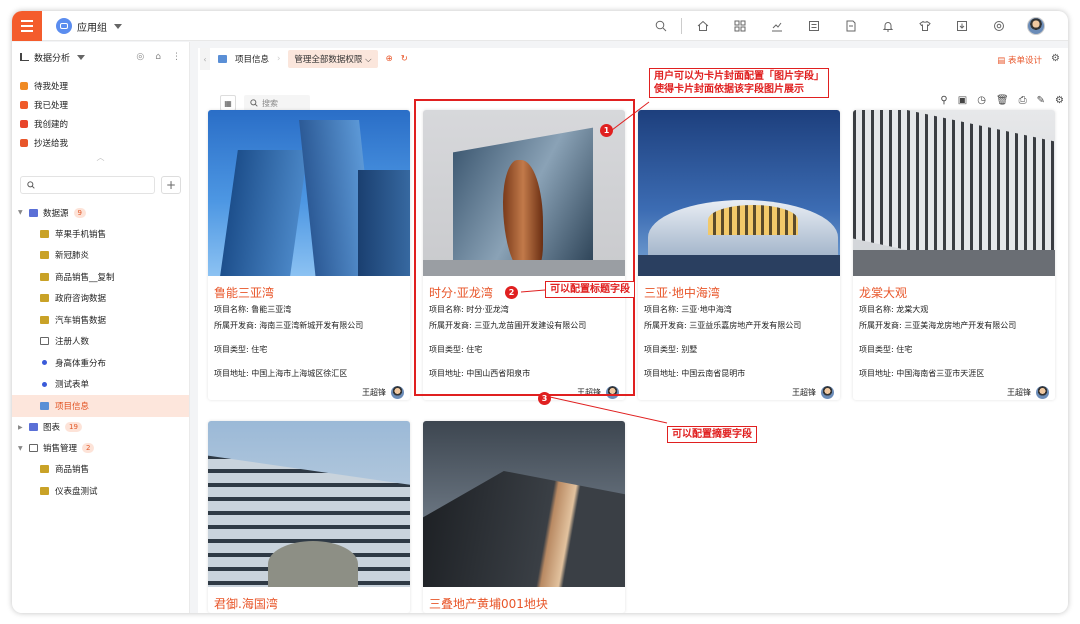 The image size is (1080, 624). What do you see at coordinates (544, 398) in the screenshot?
I see `annotation-number-3: 3` at bounding box center [544, 398].